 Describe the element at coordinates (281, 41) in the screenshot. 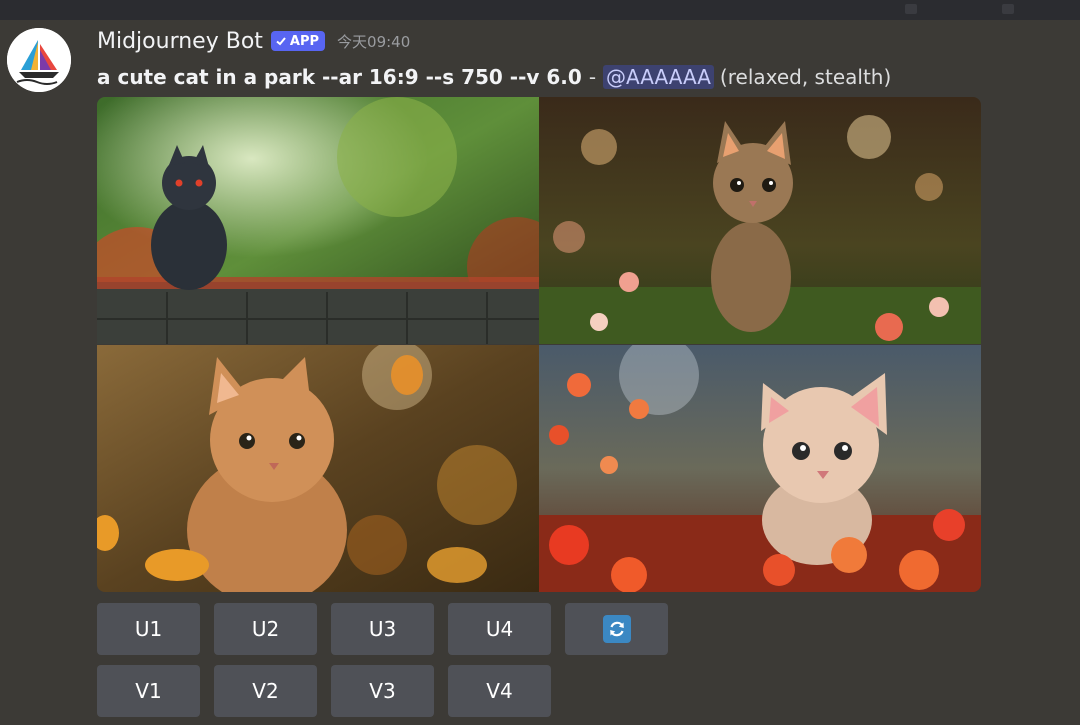

I see `check-icon` at that location.